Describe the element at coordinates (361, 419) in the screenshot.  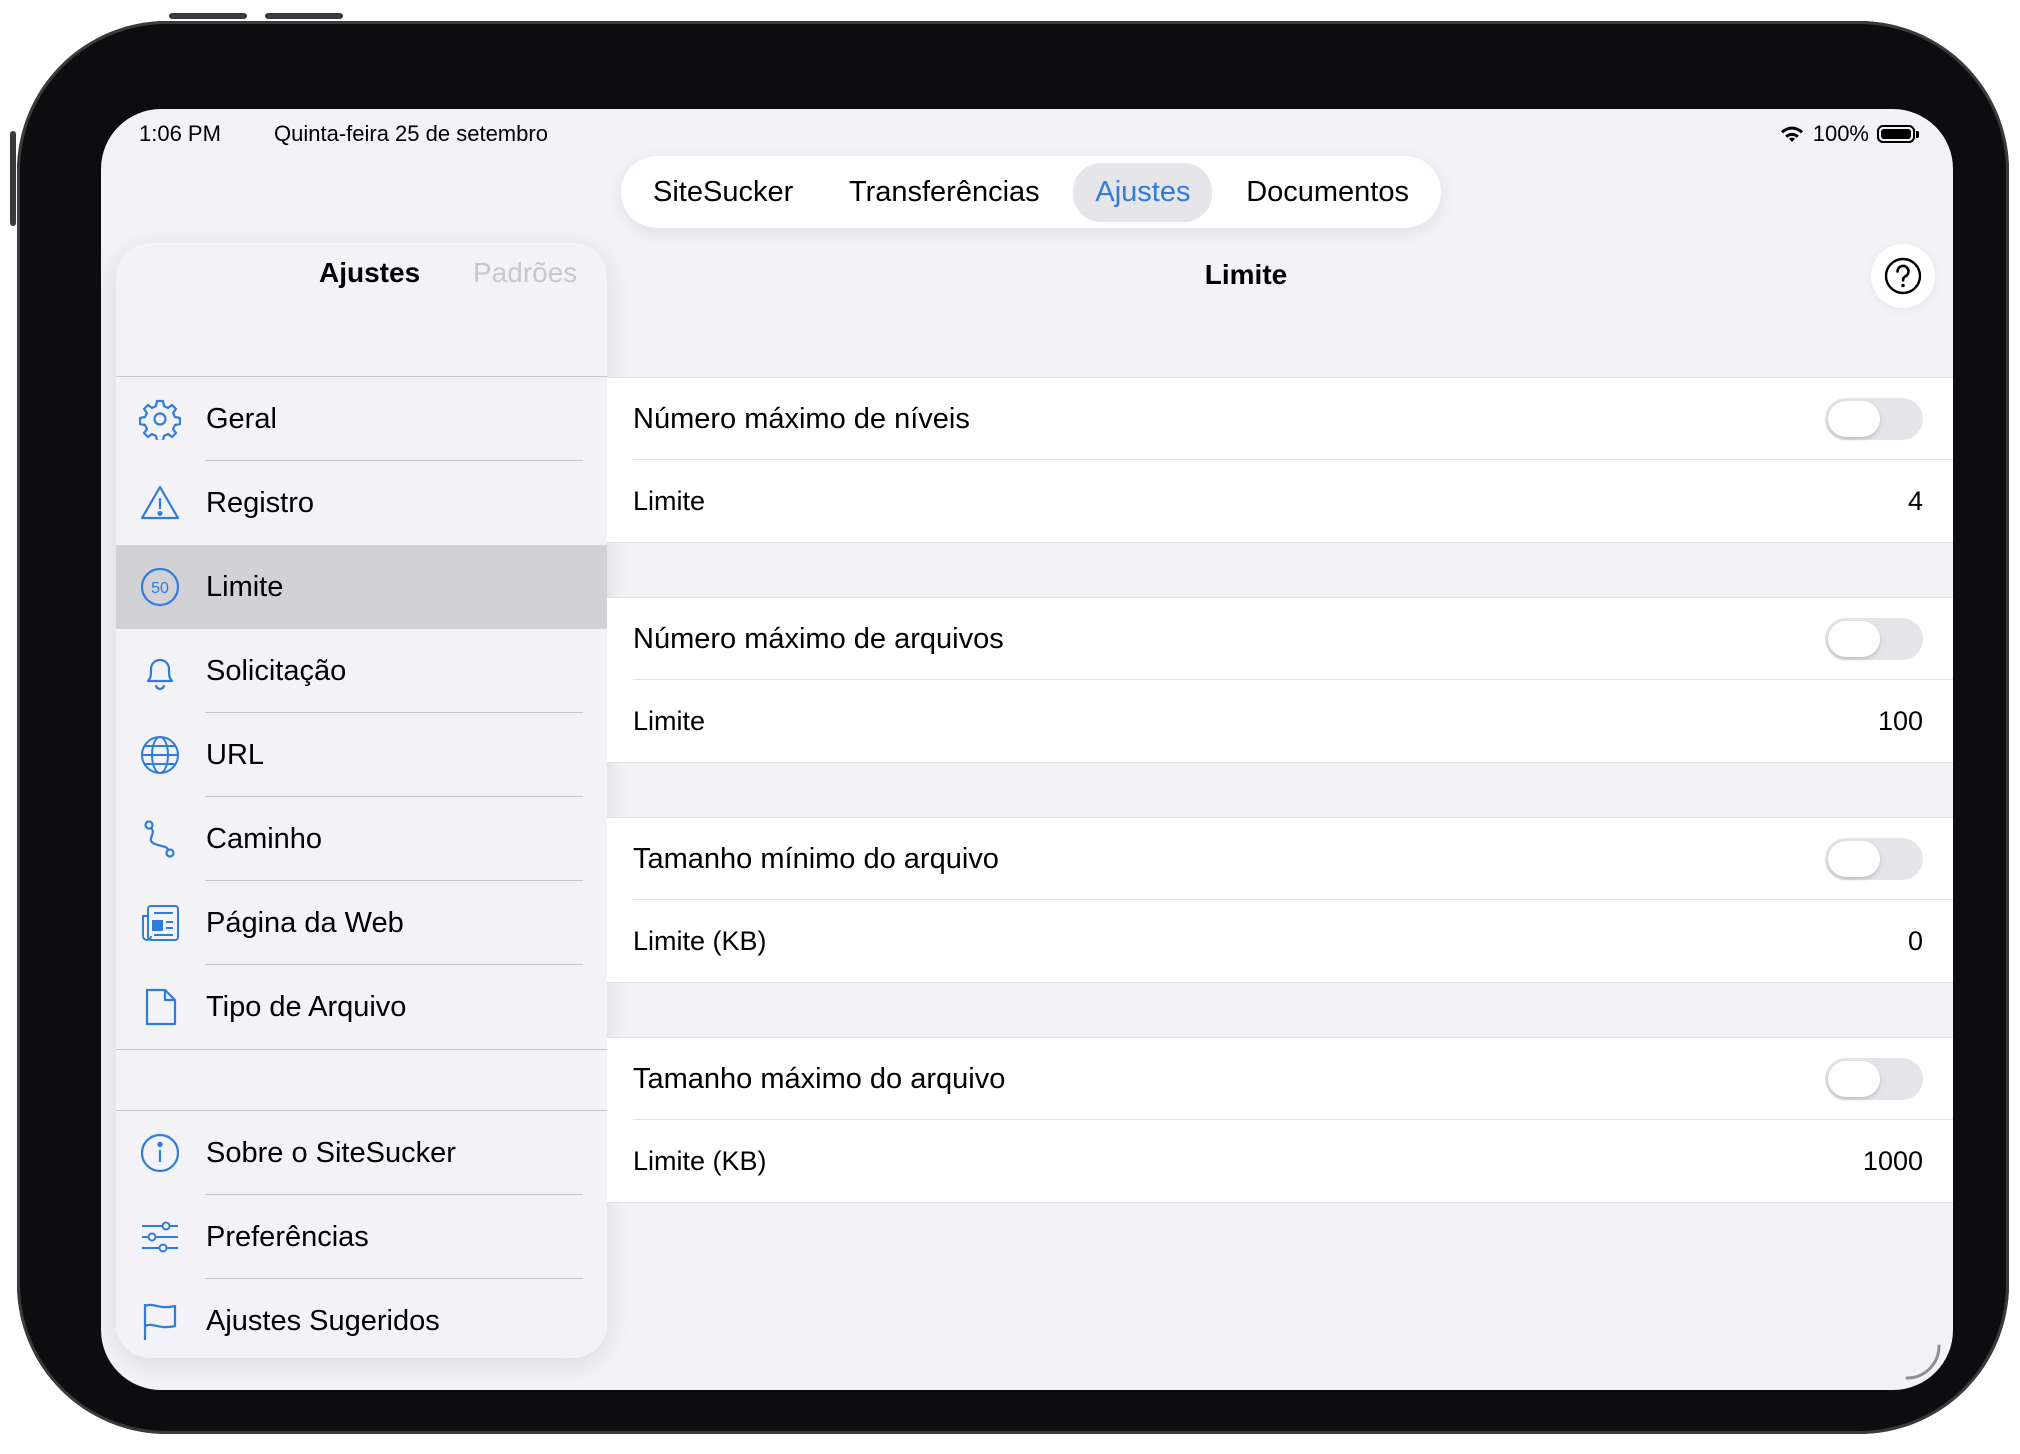
I see `sidebar-item-geral: Geral` at that location.